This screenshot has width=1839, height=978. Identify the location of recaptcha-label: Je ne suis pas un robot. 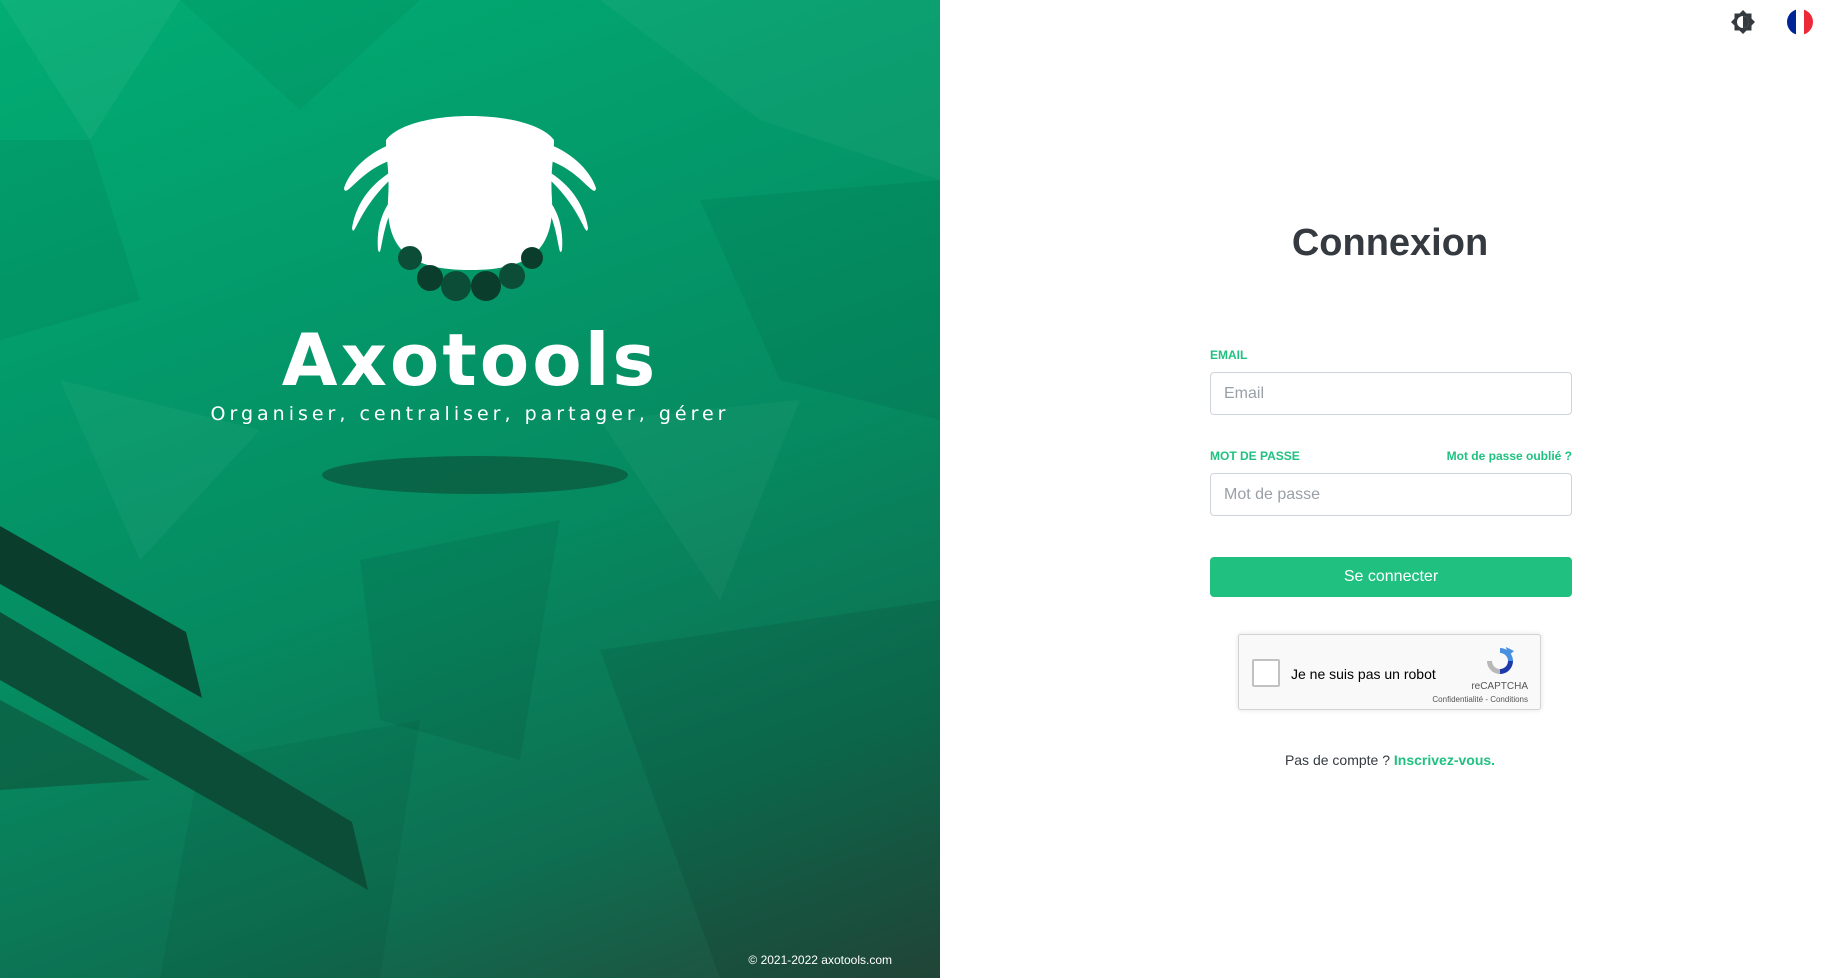
(1363, 674).